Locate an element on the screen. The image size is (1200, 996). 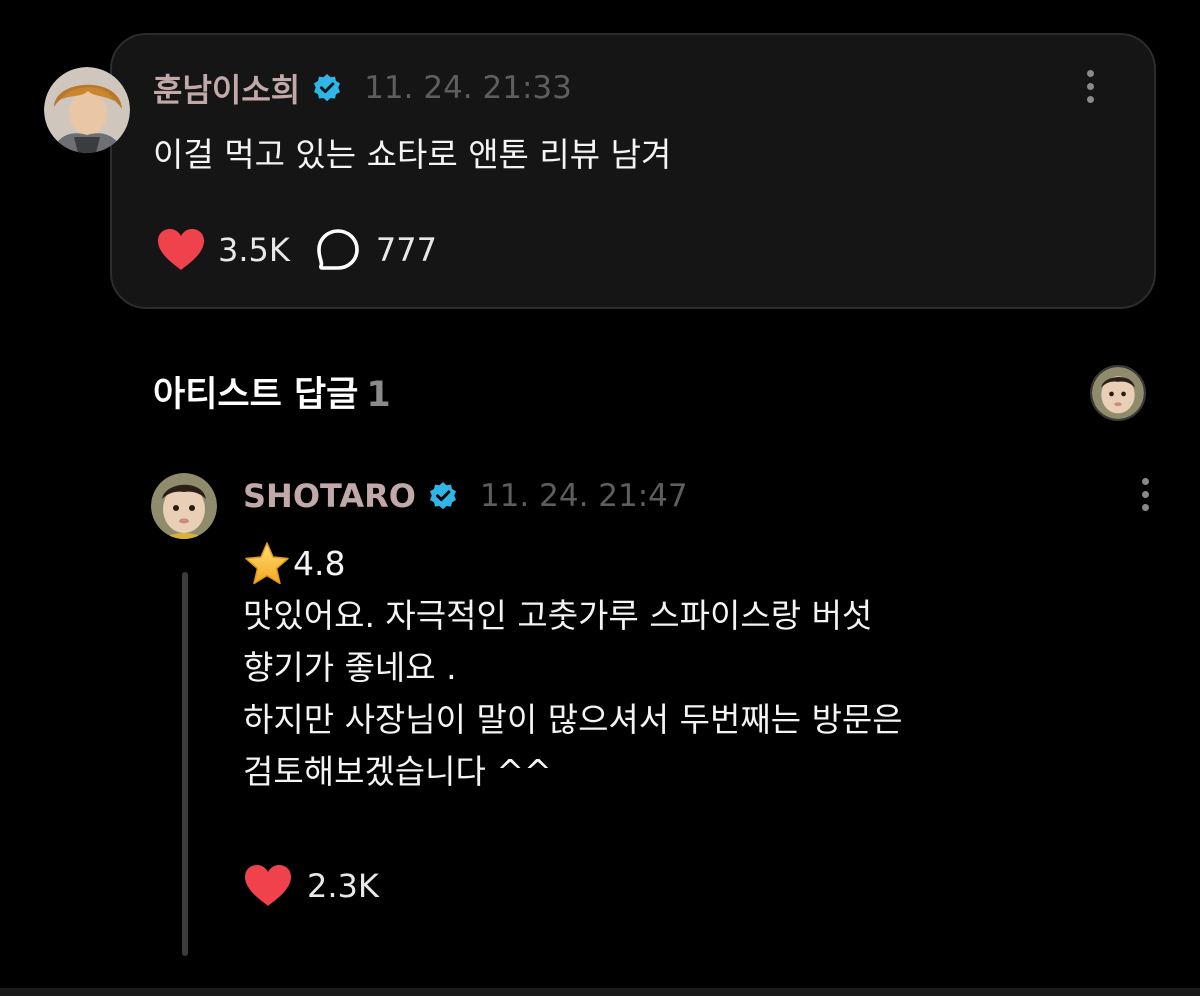
reply-timestamp: 11. 24. 21:47 is located at coordinates (583, 496).